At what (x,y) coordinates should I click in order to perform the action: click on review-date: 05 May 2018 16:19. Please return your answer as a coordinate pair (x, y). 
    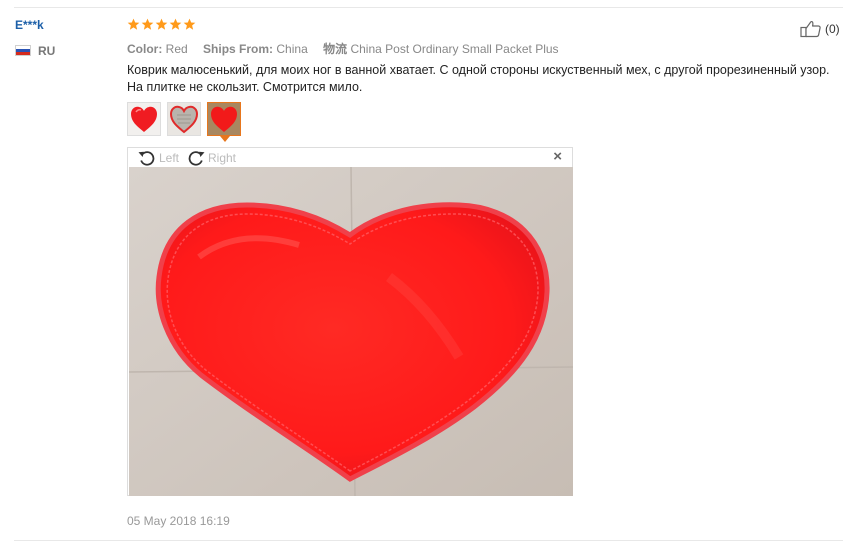
    Looking at the image, I should click on (178, 521).